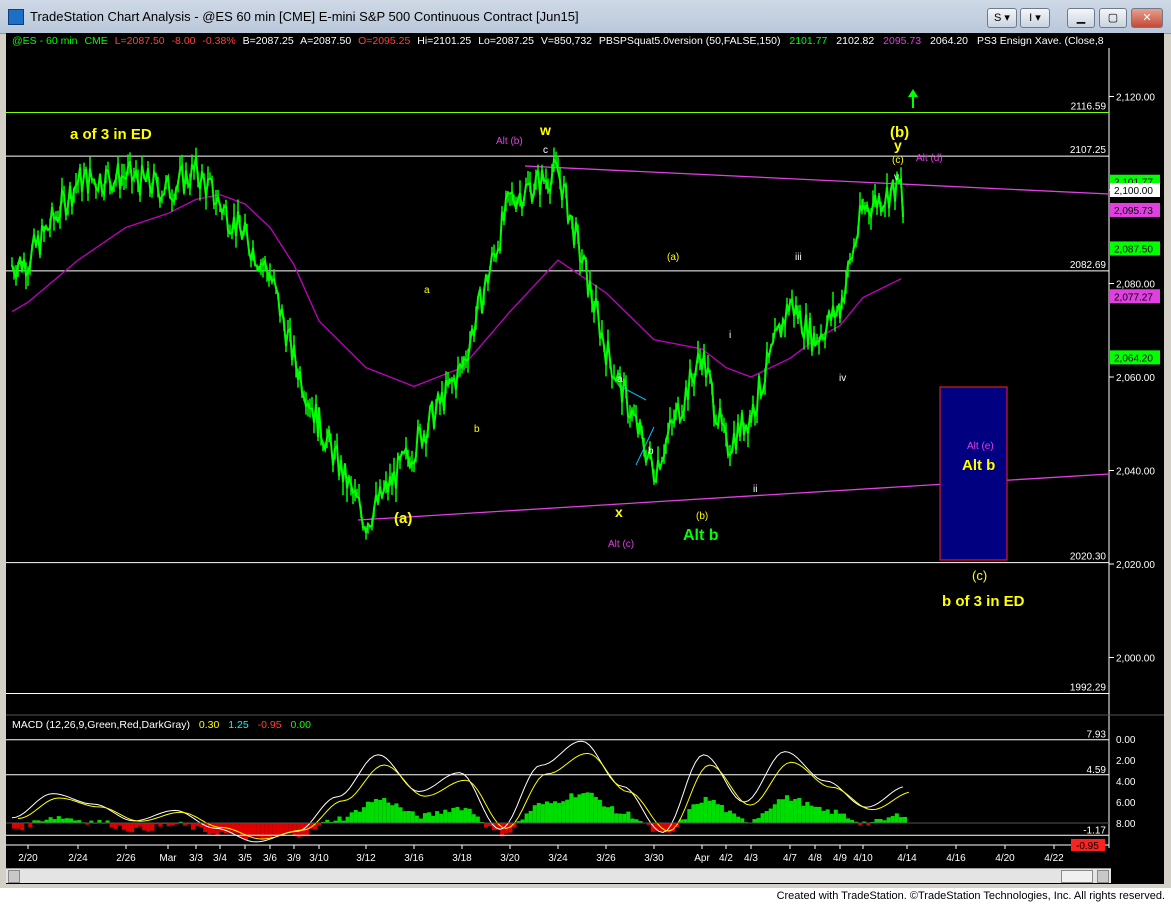  What do you see at coordinates (28, 858) in the screenshot?
I see `time-tick-label: 2/20` at bounding box center [28, 858].